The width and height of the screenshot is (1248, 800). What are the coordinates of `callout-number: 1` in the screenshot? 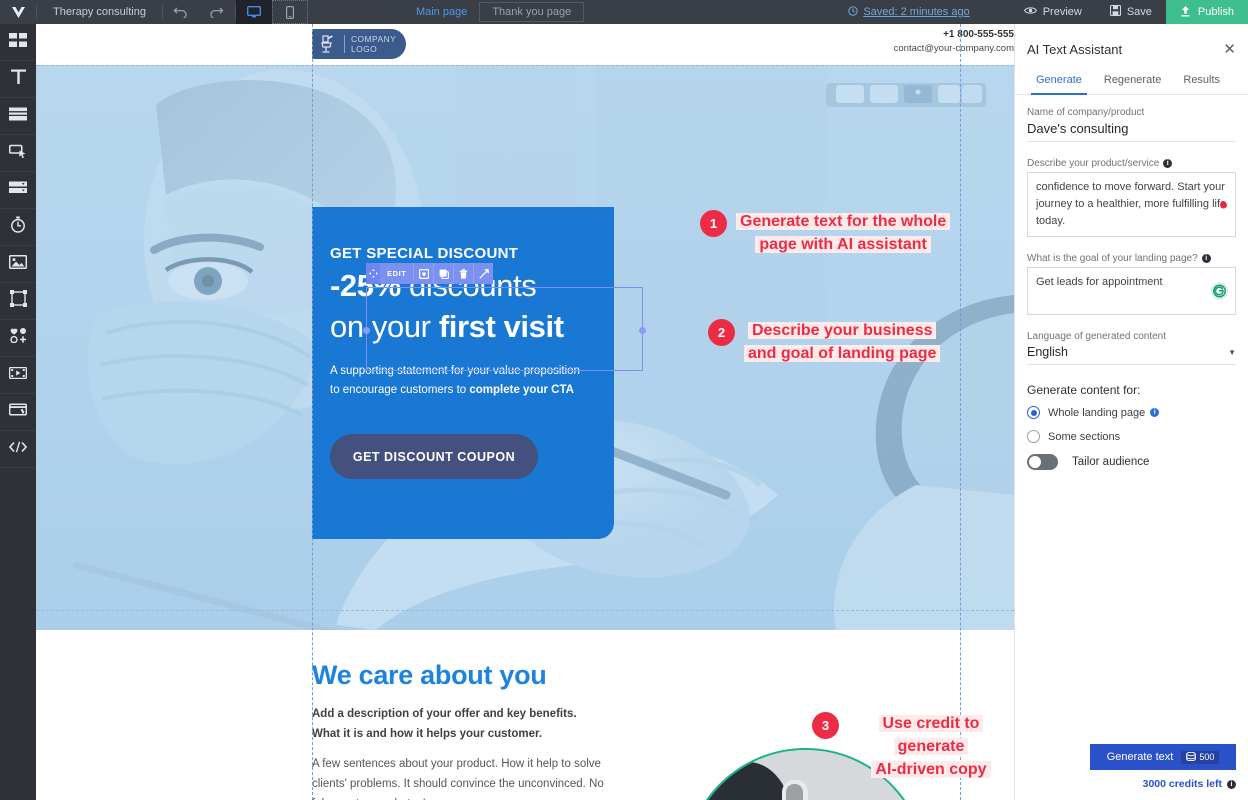 It's located at (713, 223).